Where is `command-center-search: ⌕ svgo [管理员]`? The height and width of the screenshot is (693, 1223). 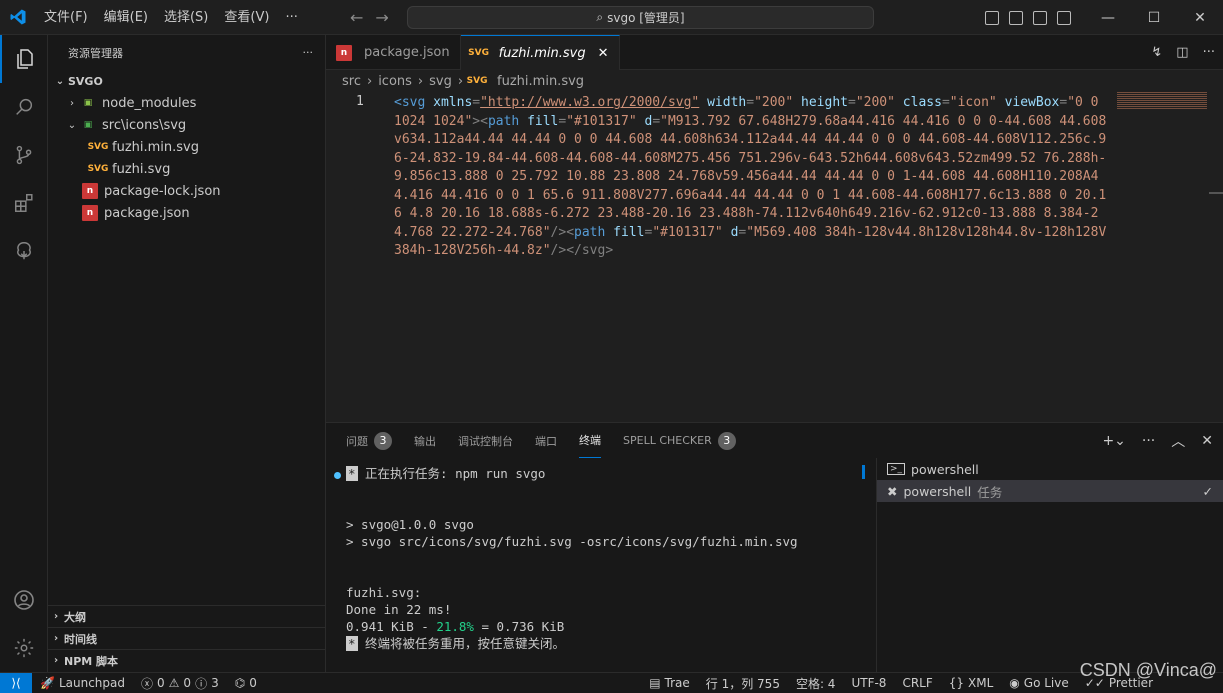
command-center-search: ⌕ svgo [管理员] is located at coordinates (640, 17).